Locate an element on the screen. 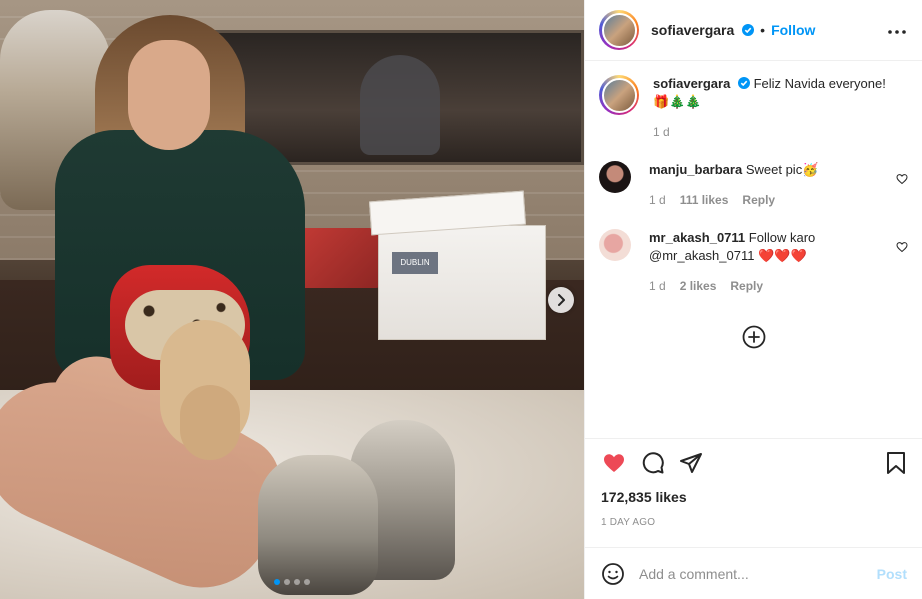 The height and width of the screenshot is (599, 922). plus-circle-icon is located at coordinates (753, 337).